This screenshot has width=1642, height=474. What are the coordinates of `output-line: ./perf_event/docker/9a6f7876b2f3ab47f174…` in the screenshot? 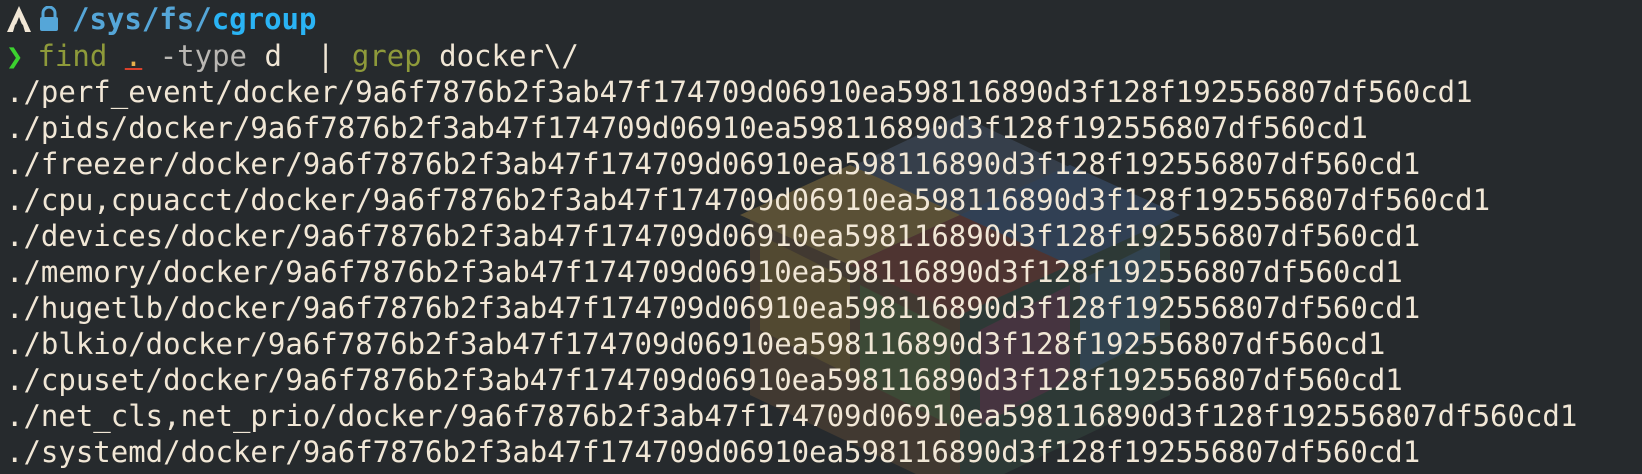 It's located at (739, 92).